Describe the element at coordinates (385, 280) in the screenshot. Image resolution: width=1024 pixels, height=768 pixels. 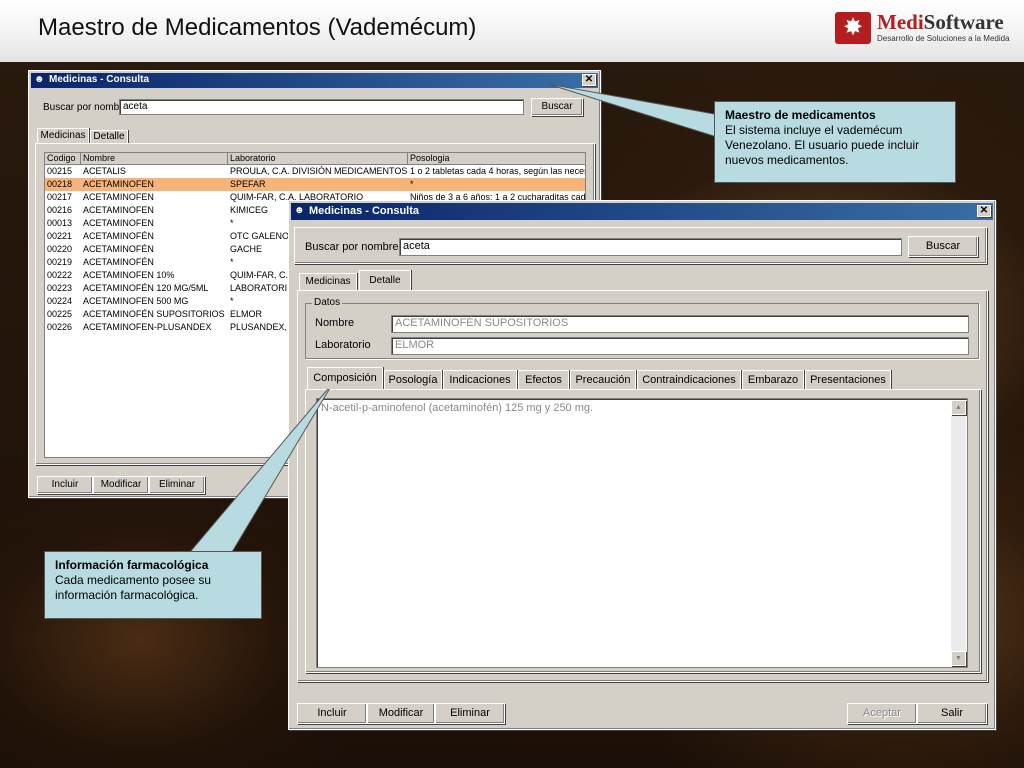
I see `tab-detalle: Detalle` at that location.